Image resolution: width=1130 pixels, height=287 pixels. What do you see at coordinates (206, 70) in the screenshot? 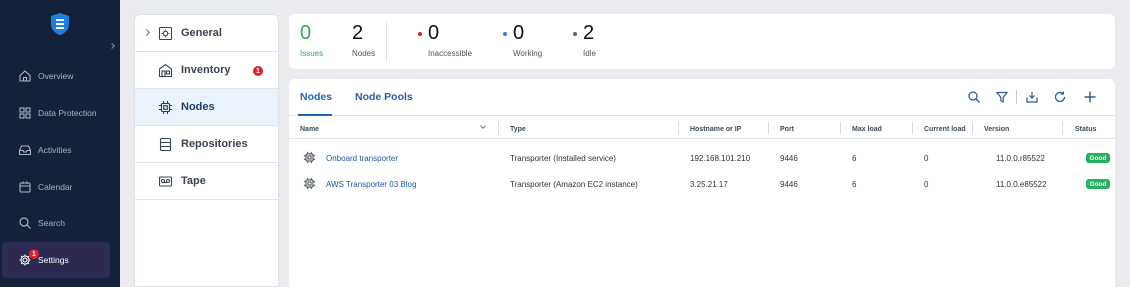
I see `submenu-item-inventory: Inventory 1` at bounding box center [206, 70].